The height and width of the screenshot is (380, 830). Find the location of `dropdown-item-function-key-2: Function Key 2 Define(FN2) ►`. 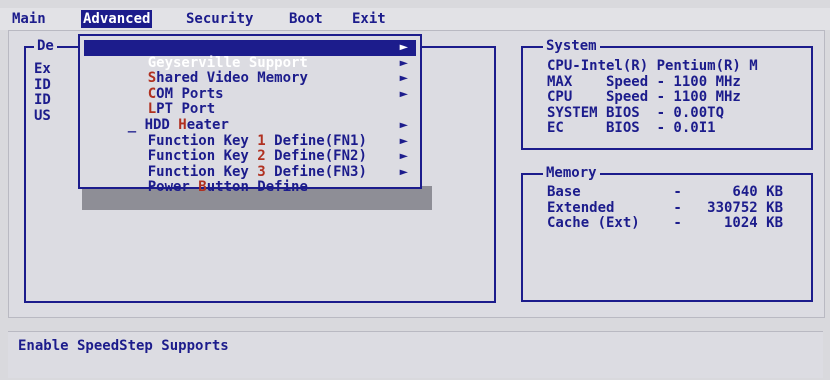

dropdown-item-function-key-2: Function Key 2 Define(FN2) ► is located at coordinates (250, 148).